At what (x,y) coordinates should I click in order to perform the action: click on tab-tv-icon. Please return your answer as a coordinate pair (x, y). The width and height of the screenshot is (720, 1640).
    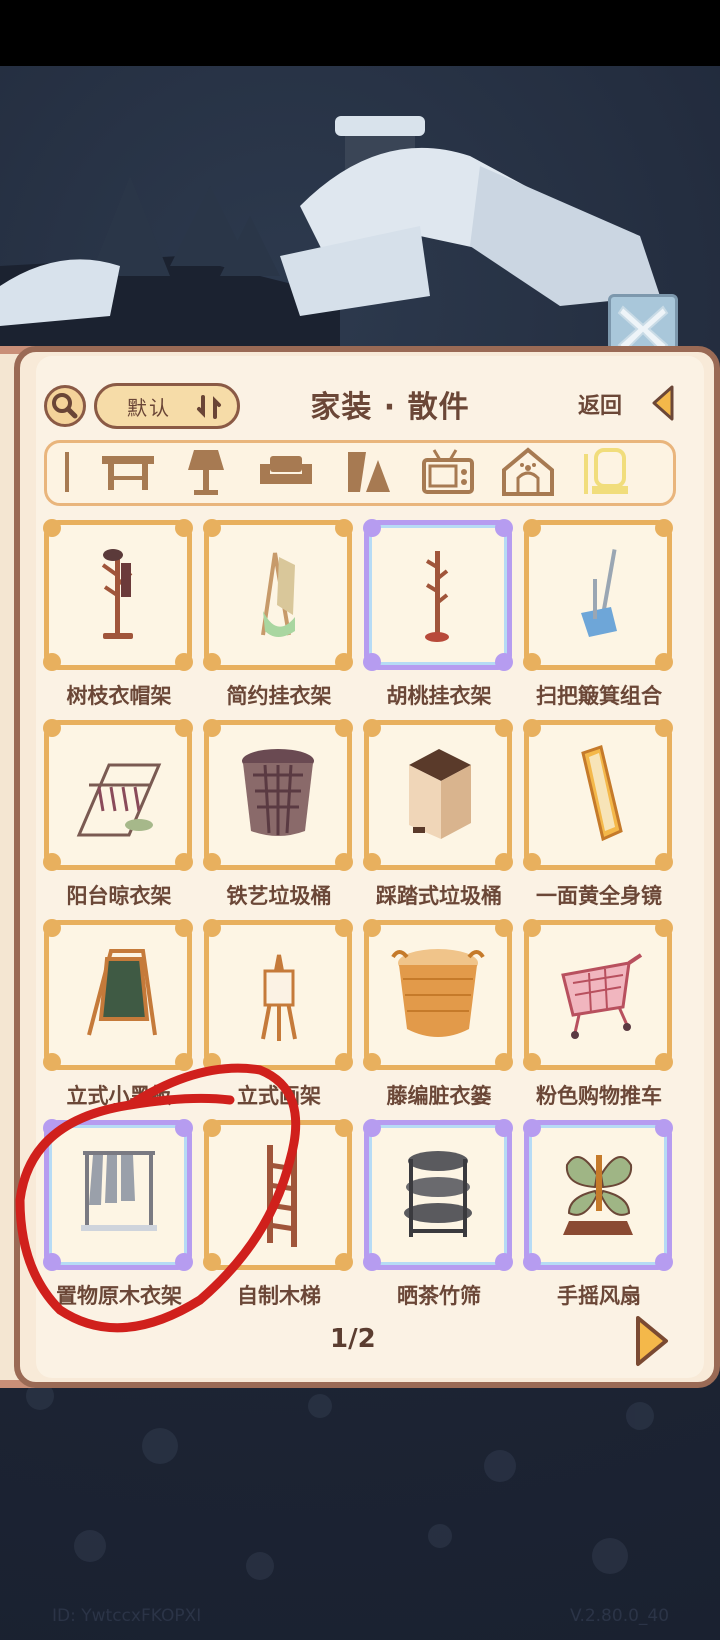
    Looking at the image, I should click on (448, 472).